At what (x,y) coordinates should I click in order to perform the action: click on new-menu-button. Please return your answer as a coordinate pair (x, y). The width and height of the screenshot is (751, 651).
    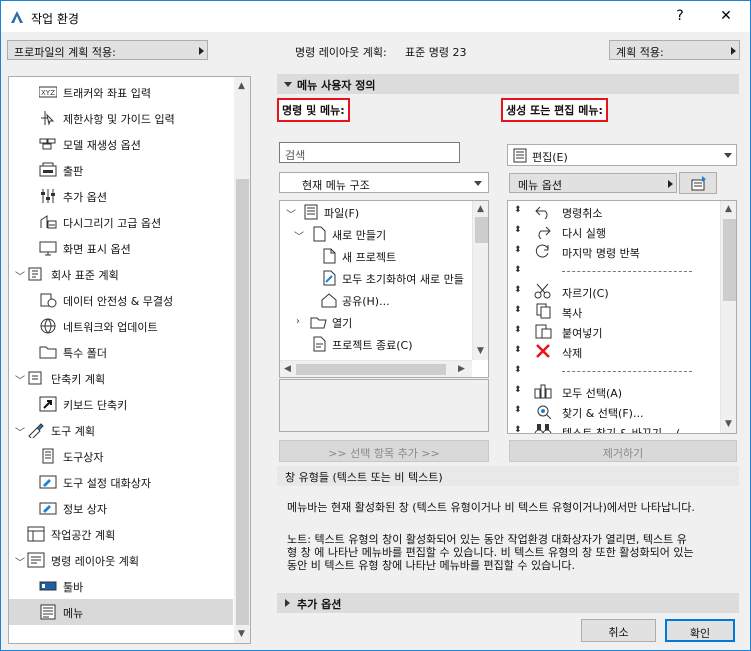
    Looking at the image, I should click on (698, 183).